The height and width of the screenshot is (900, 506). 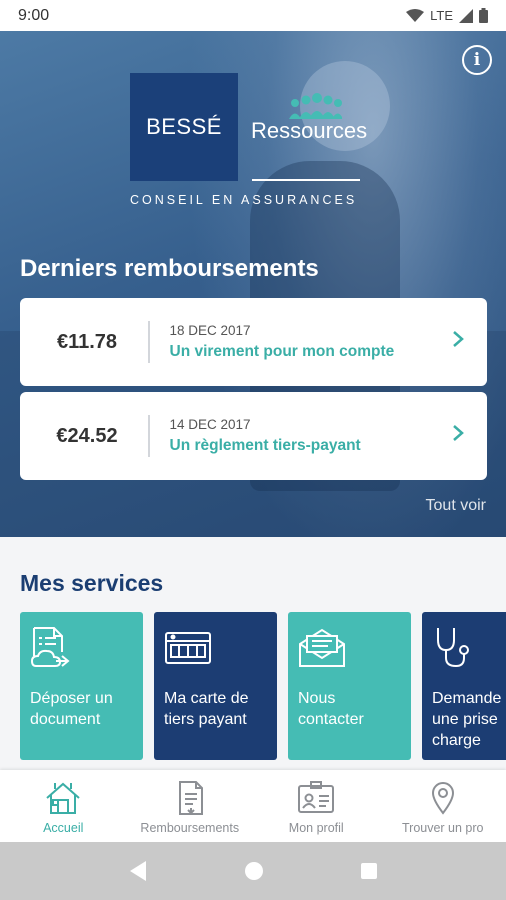 I want to click on reimbursement-info: 18 DEC 2017 Un virement pour mon compte, so click(x=301, y=342).